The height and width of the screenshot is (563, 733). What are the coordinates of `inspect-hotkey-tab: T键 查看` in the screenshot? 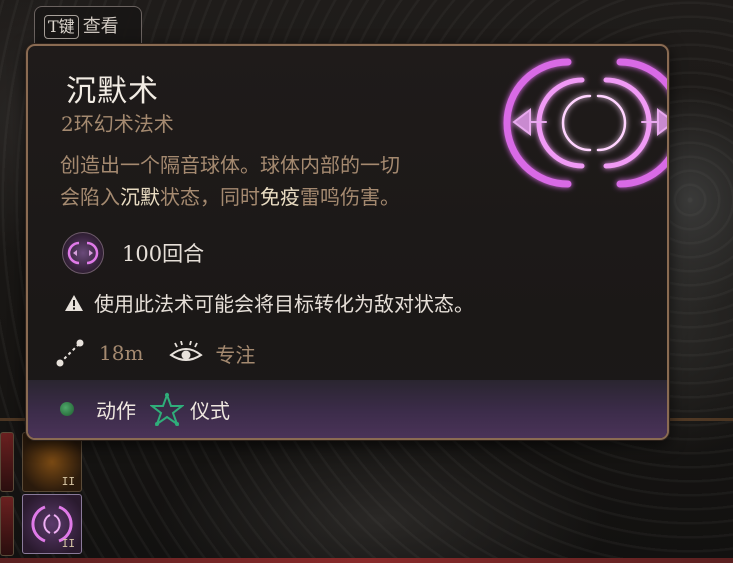 It's located at (88, 27).